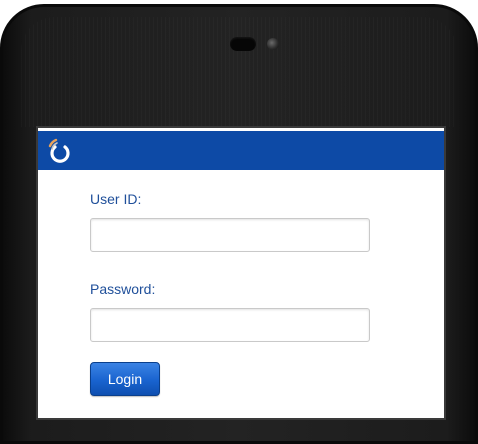  Describe the element at coordinates (230, 235) in the screenshot. I see `userid-input` at that location.